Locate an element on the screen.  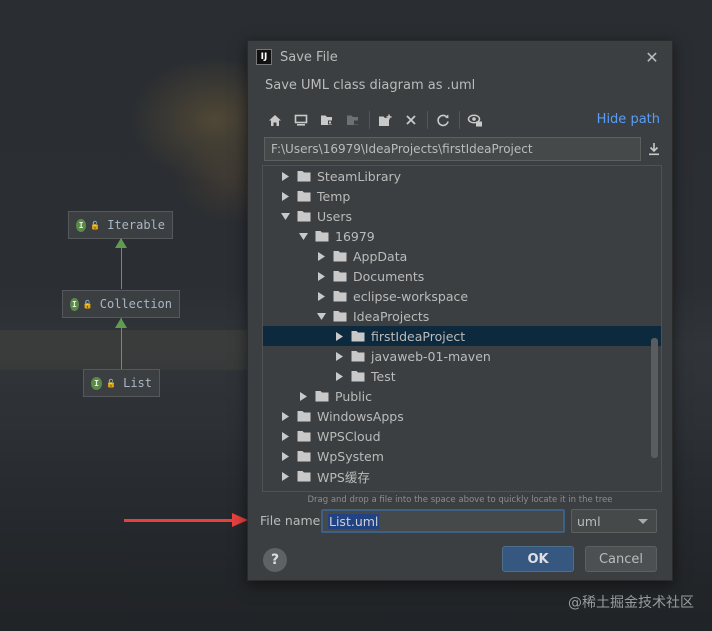
tree-scrollbar is located at coordinates (654, 398).